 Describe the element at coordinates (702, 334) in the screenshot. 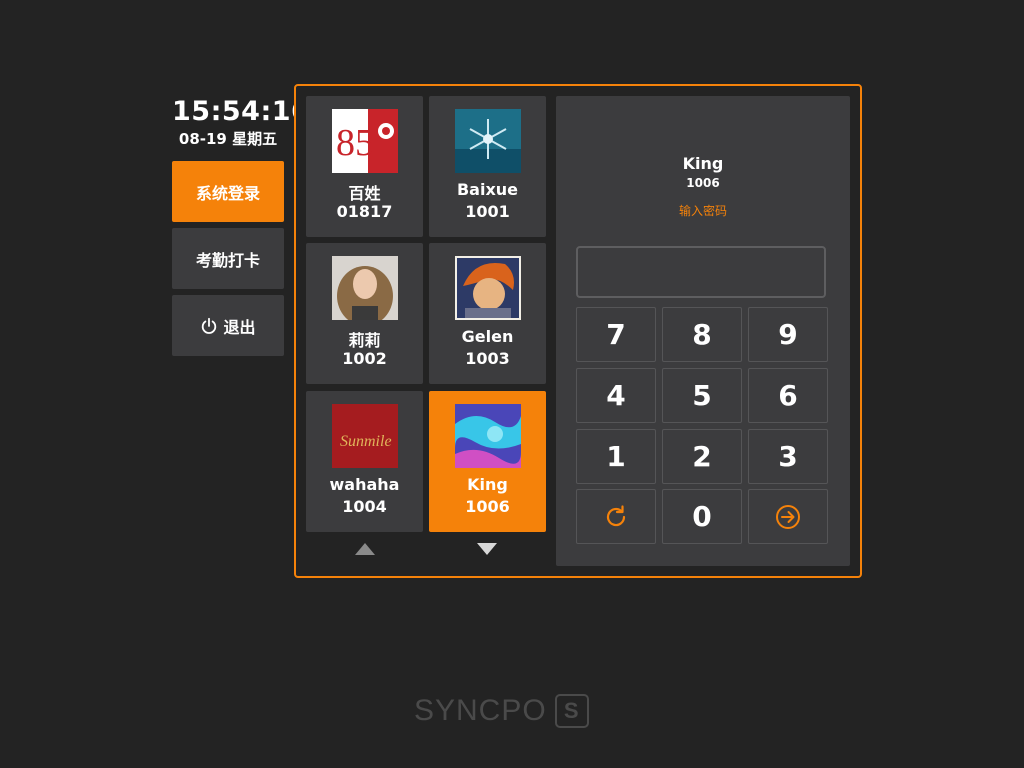

I see `key-8: 8` at that location.